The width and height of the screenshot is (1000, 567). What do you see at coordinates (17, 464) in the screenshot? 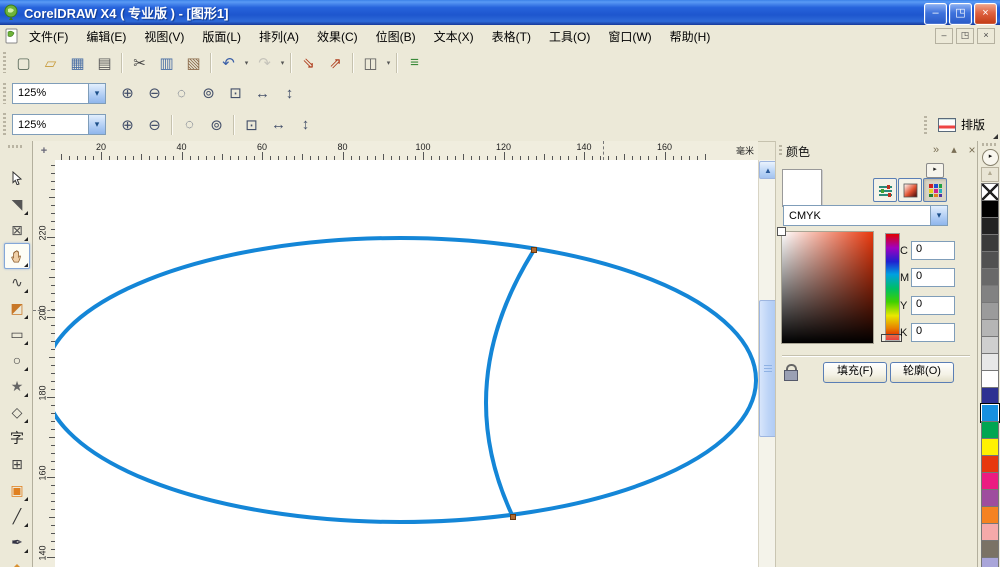
I see `table-tool: ⊞` at bounding box center [17, 464].